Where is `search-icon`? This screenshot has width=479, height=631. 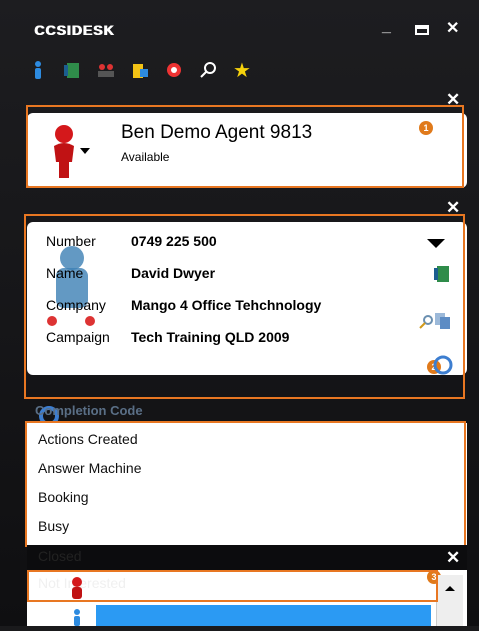
search-icon is located at coordinates (208, 70).